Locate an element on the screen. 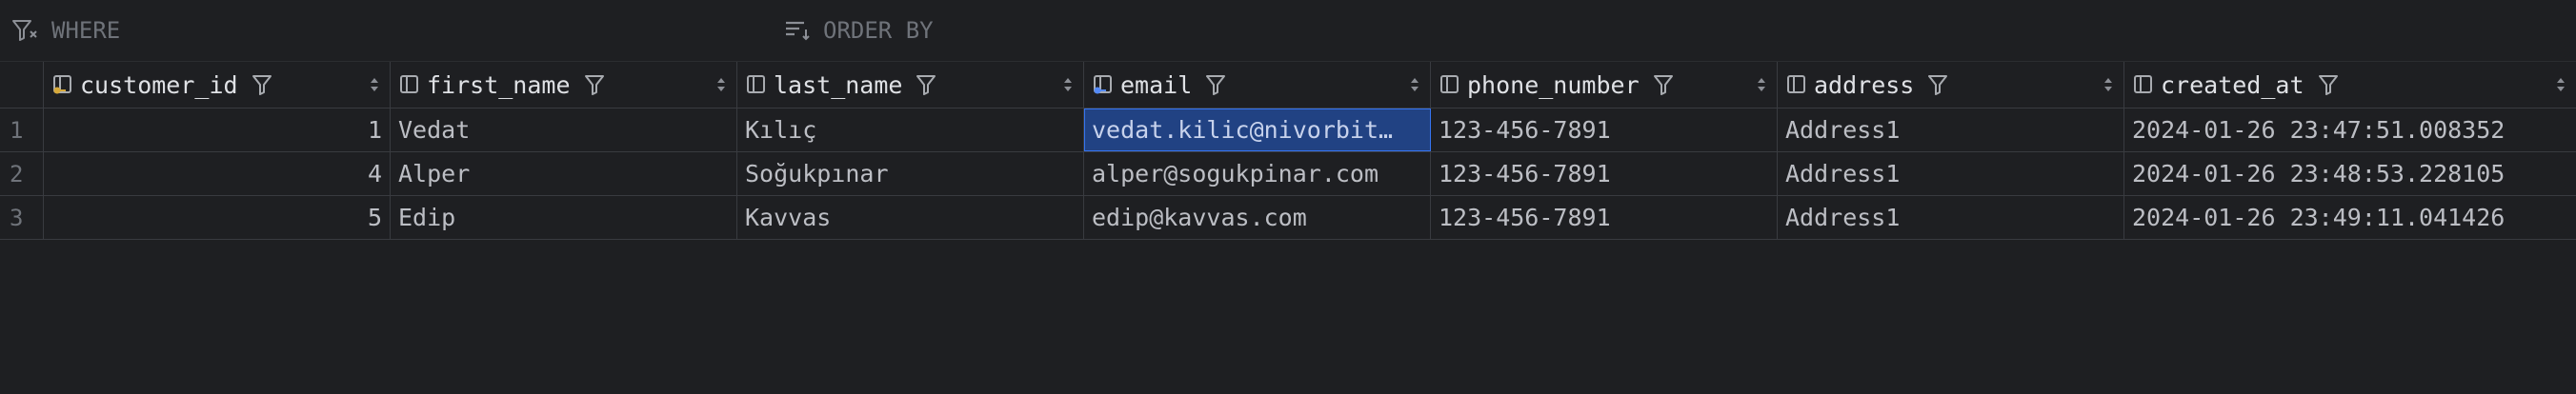  cell-first-name: Edip is located at coordinates (564, 217).